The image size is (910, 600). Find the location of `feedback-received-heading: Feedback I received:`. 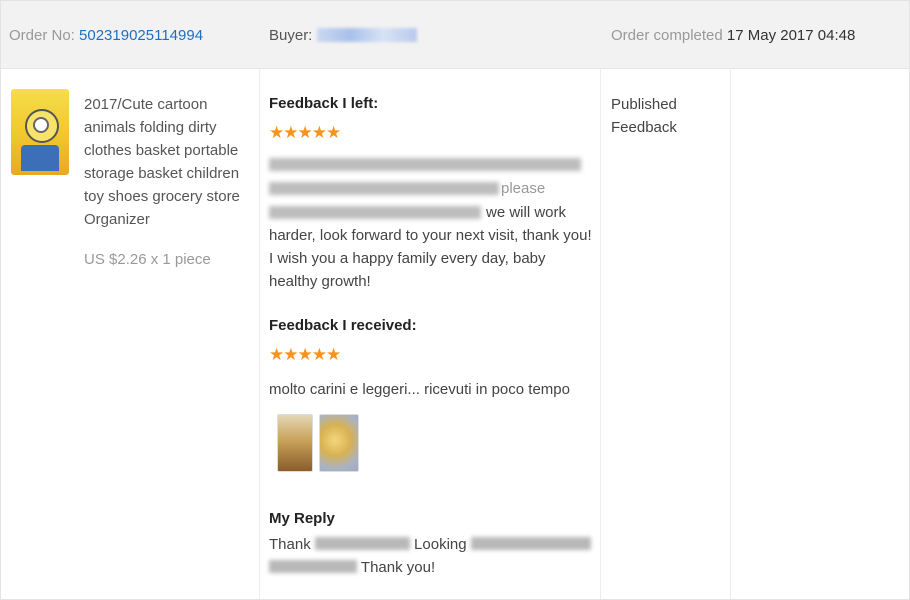

feedback-received-heading: Feedback I received: is located at coordinates (343, 325).